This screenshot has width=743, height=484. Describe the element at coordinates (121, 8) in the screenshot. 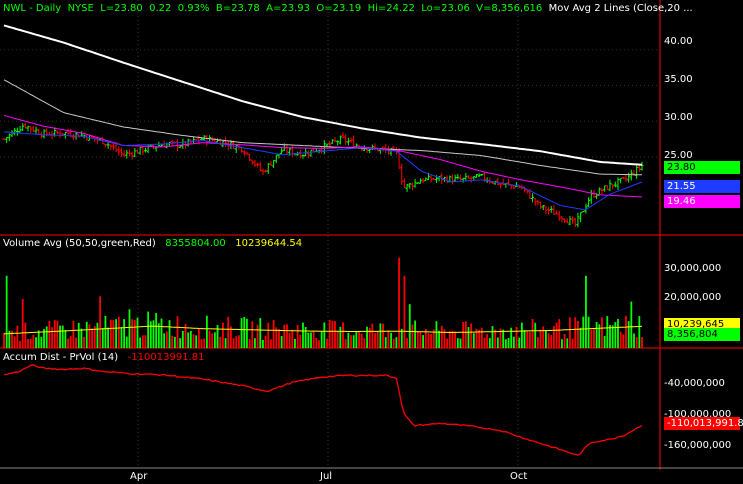

I see `last-price: L=23.80` at that location.